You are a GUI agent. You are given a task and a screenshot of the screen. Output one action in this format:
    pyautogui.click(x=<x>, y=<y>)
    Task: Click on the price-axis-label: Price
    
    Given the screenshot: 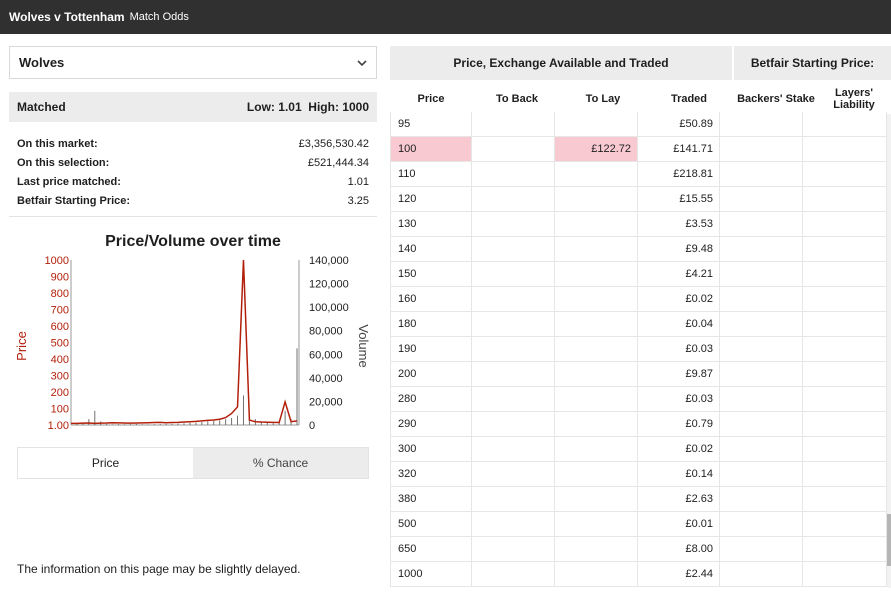 What is the action you would take?
    pyautogui.click(x=21, y=346)
    